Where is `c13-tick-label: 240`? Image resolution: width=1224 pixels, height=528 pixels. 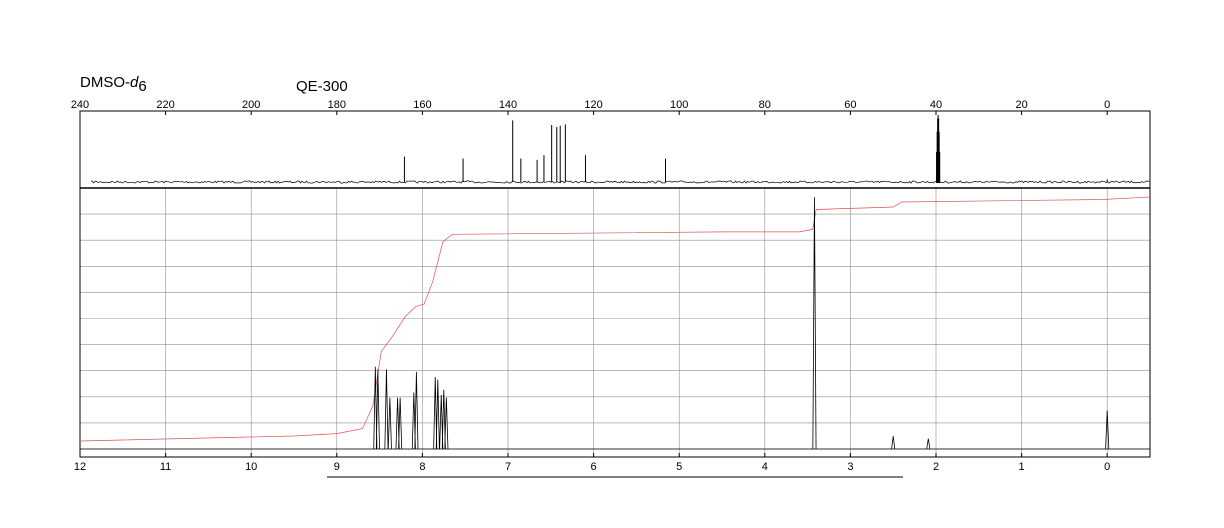
c13-tick-label: 240 is located at coordinates (80, 105).